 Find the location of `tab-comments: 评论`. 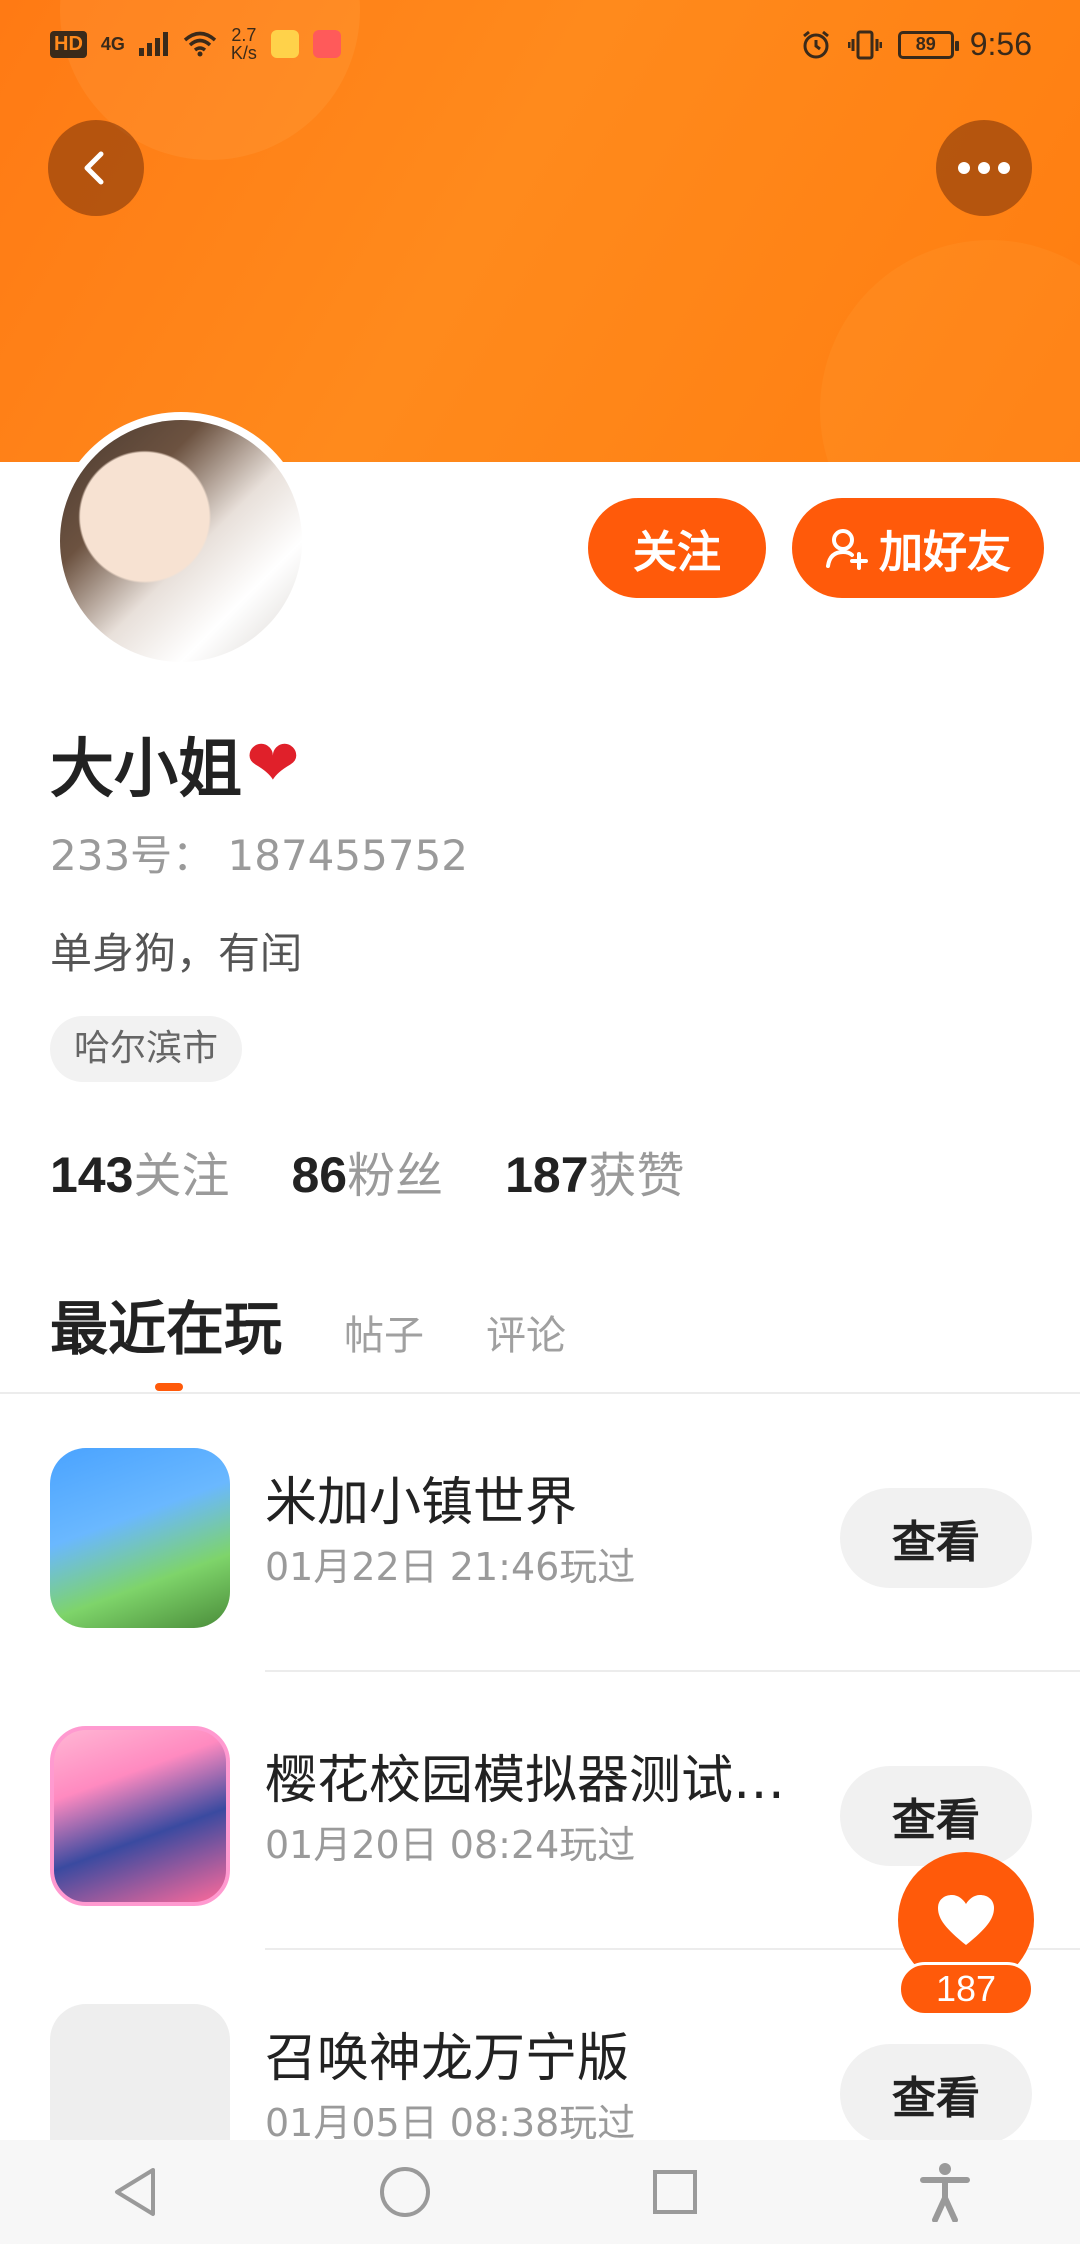

tab-comments: 评论 is located at coordinates (526, 1332).